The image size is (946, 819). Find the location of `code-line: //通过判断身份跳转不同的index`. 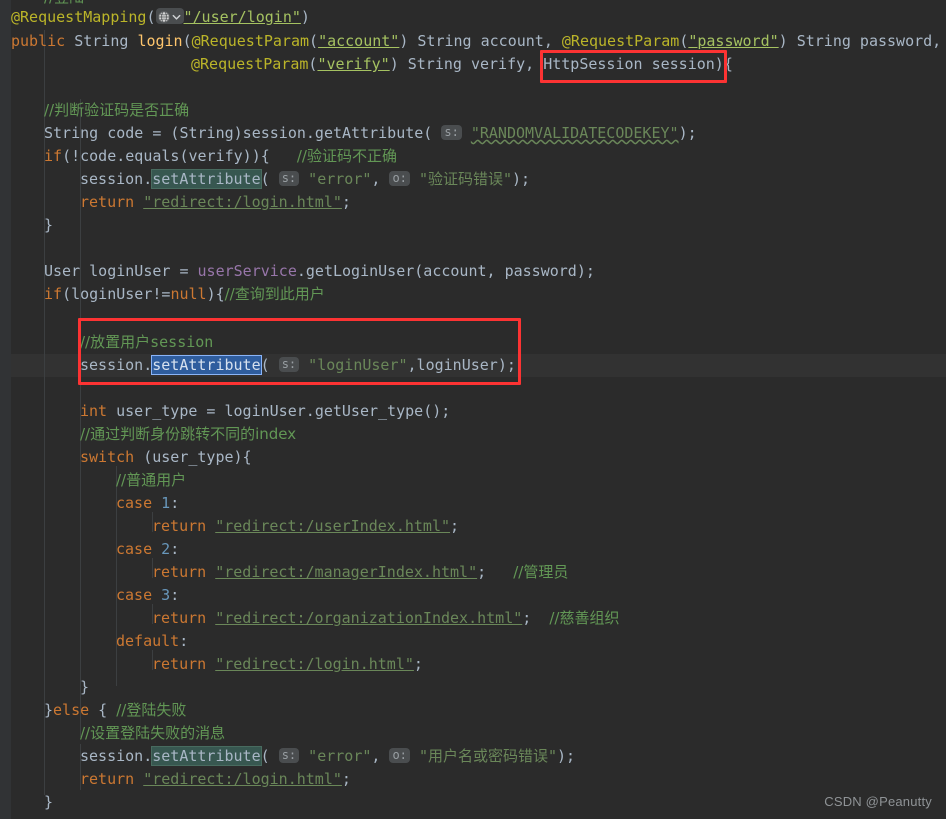

code-line: //通过判断身份跳转不同的index is located at coordinates (188, 434).